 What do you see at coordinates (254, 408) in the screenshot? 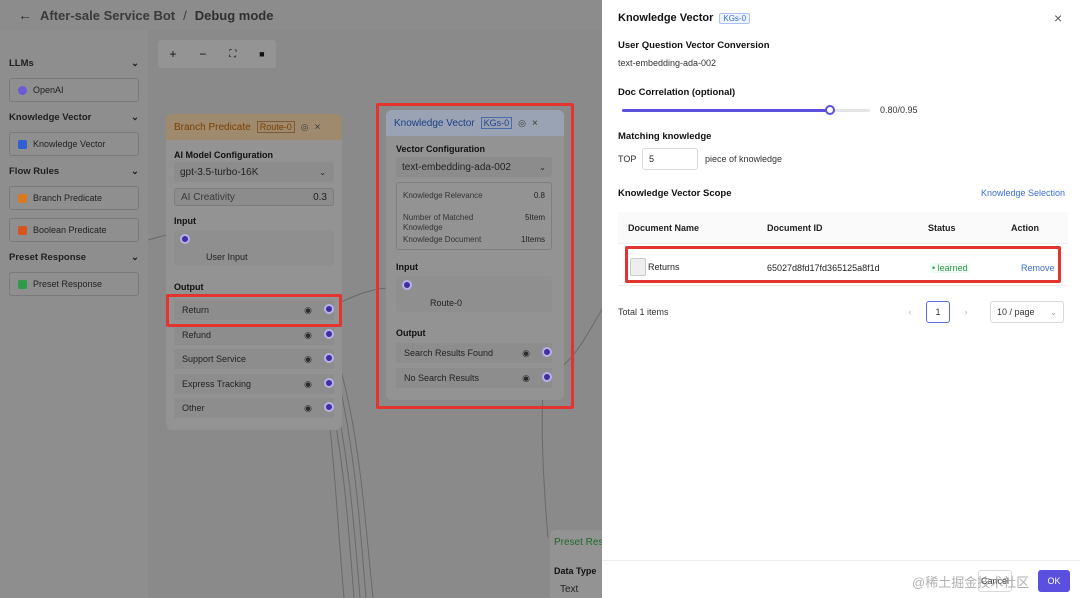
I see `output-item-other: Other ◉` at bounding box center [254, 408].